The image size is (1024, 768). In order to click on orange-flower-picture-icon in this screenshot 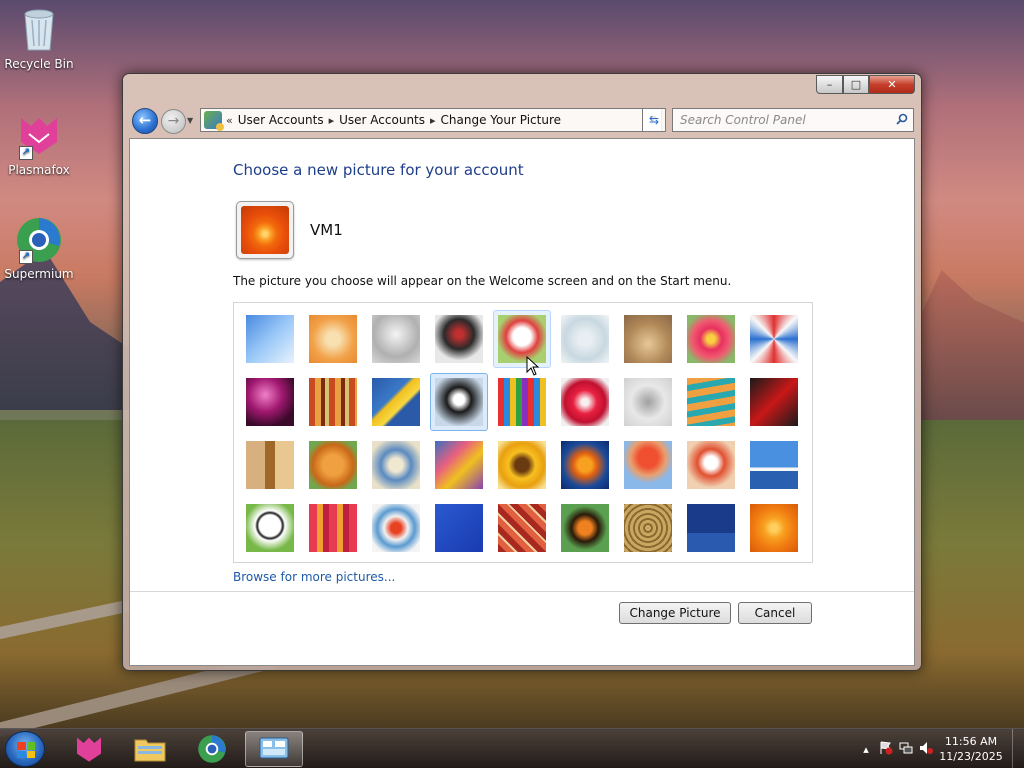, I will do `click(774, 528)`.